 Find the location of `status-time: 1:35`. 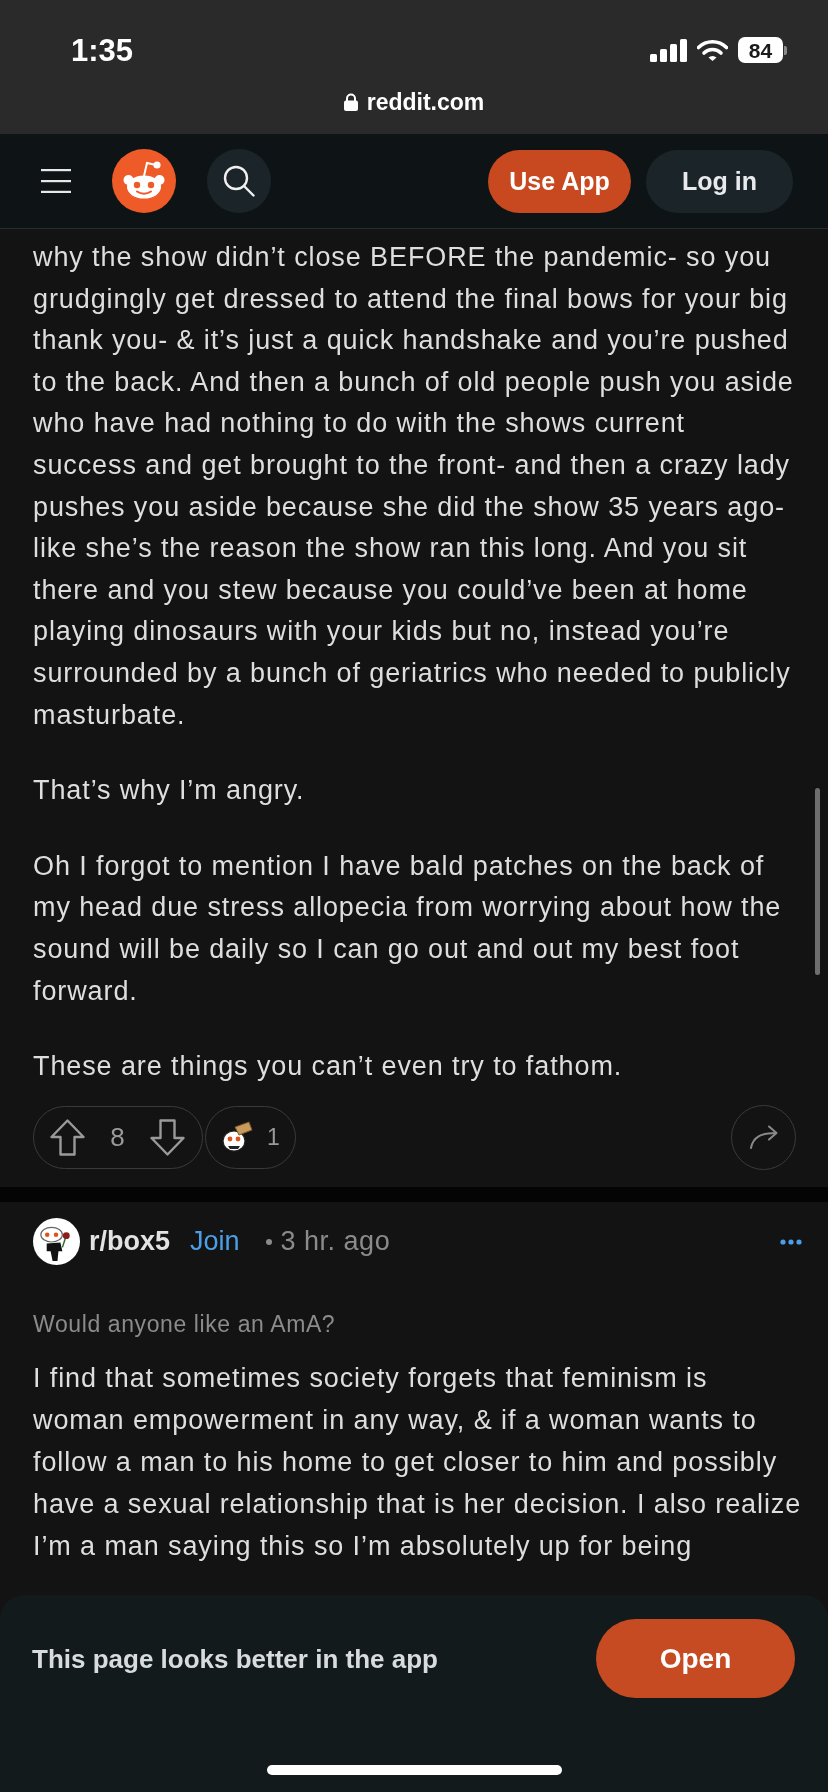

status-time: 1:35 is located at coordinates (102, 50).